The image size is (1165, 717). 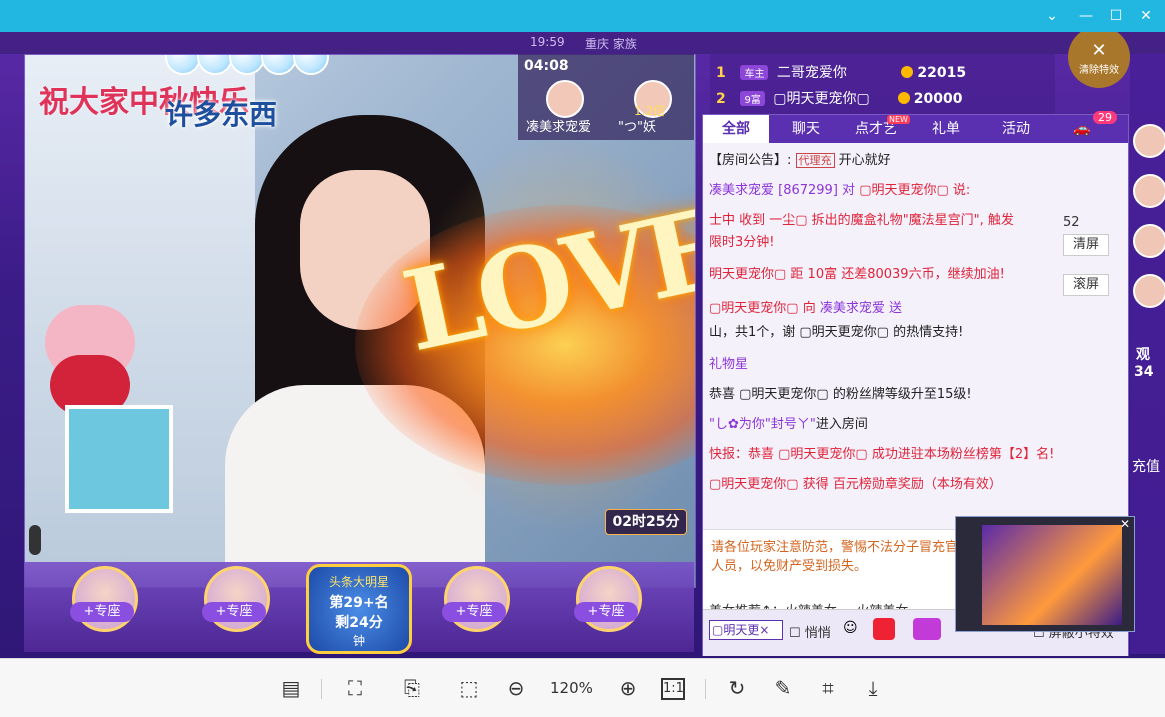 I want to click on rank-name: ▢明天更宠你▢, so click(x=821, y=99).